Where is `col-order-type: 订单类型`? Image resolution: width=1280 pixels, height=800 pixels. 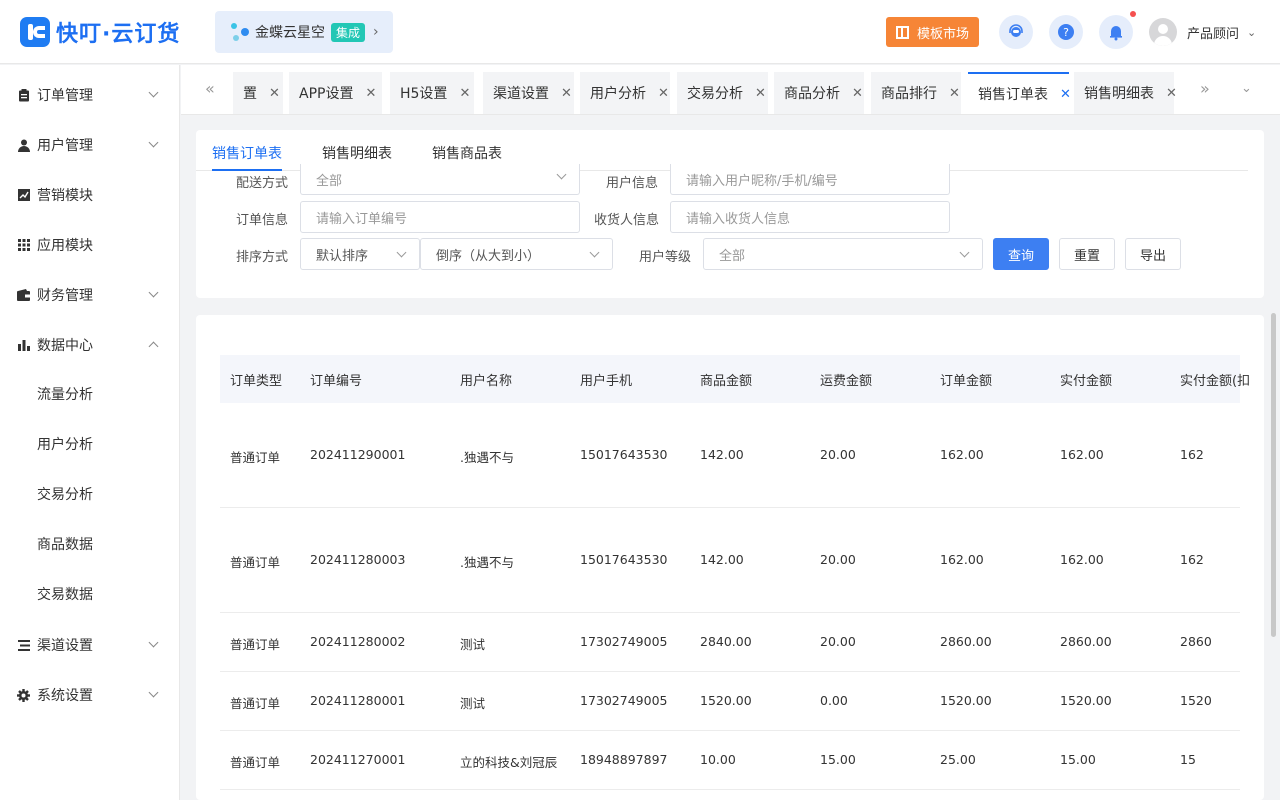
col-order-type: 订单类型 is located at coordinates (256, 381).